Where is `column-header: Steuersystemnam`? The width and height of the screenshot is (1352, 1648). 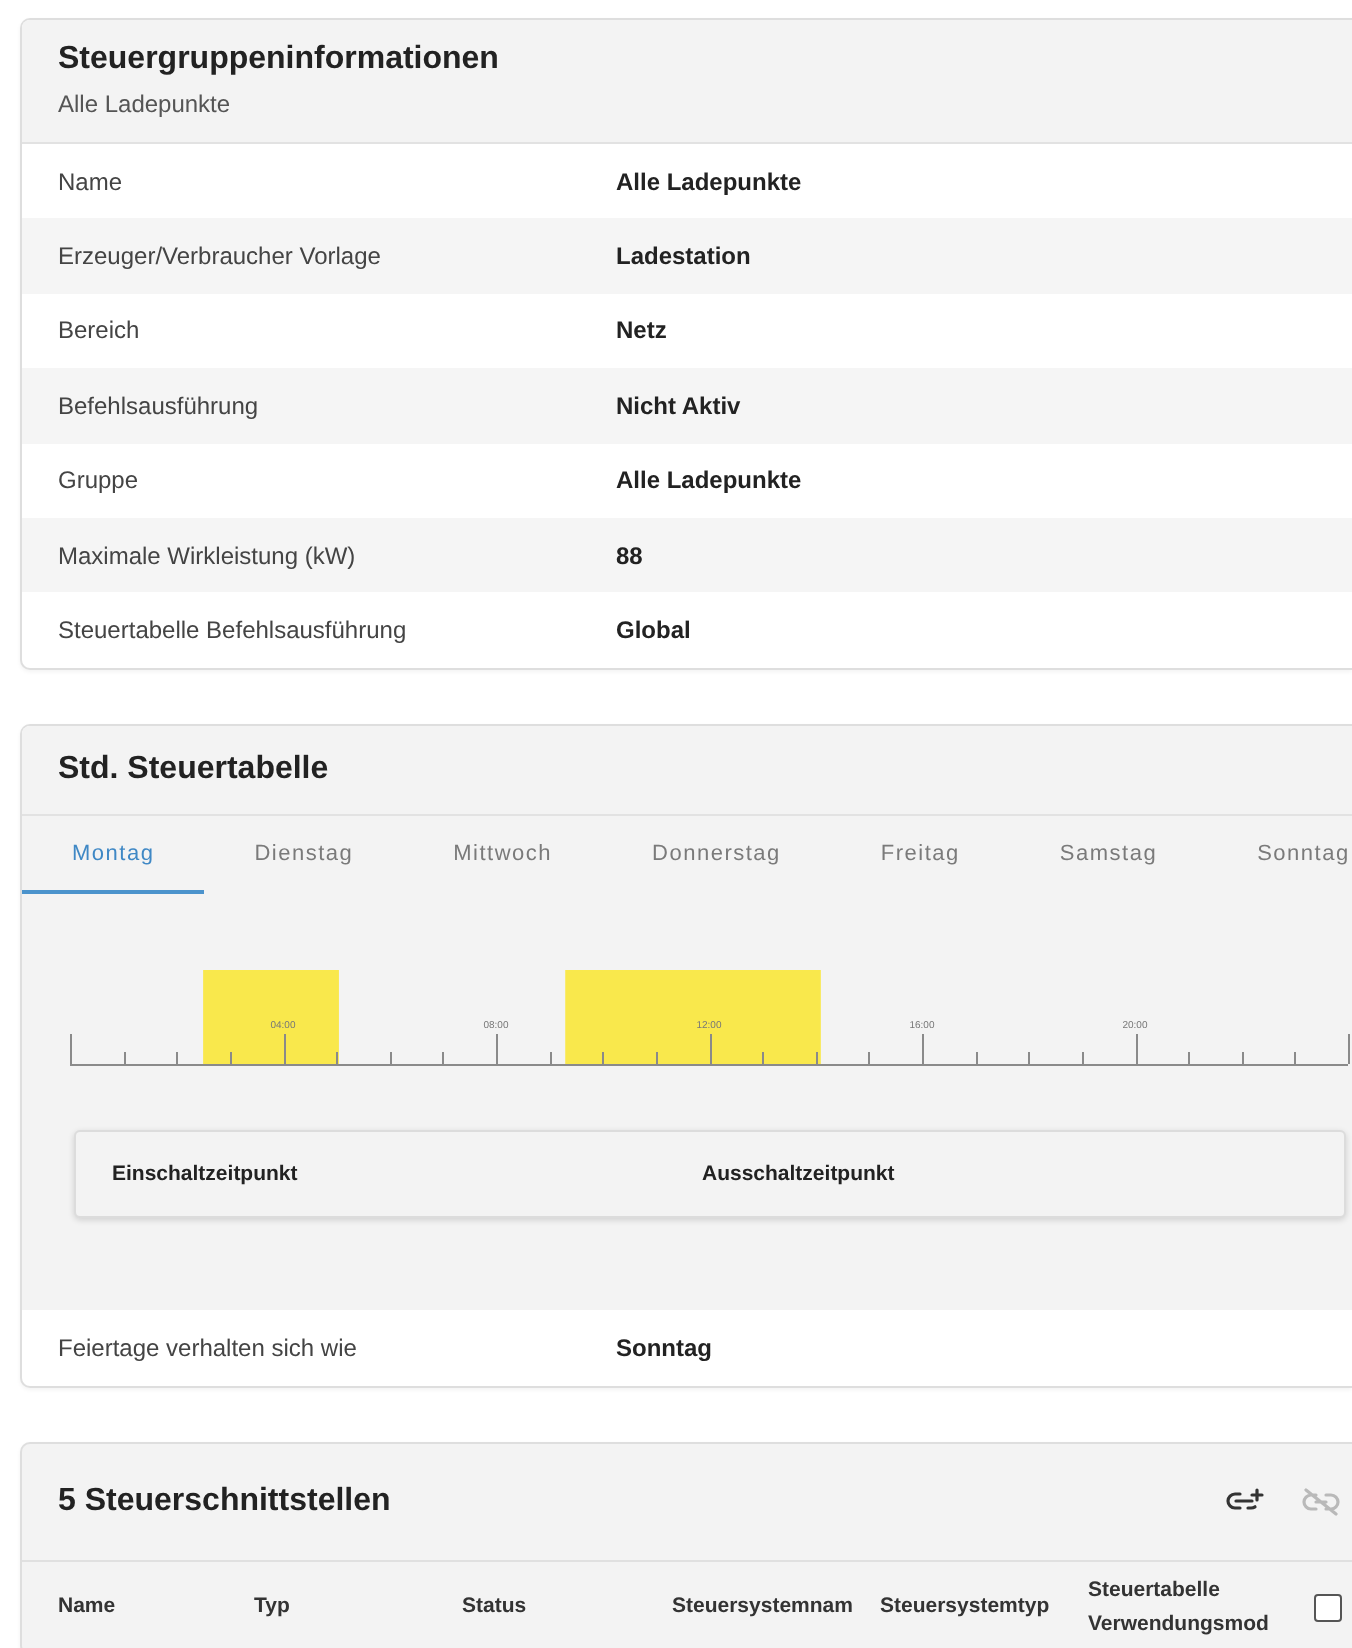 column-header: Steuersystemnam is located at coordinates (763, 1607).